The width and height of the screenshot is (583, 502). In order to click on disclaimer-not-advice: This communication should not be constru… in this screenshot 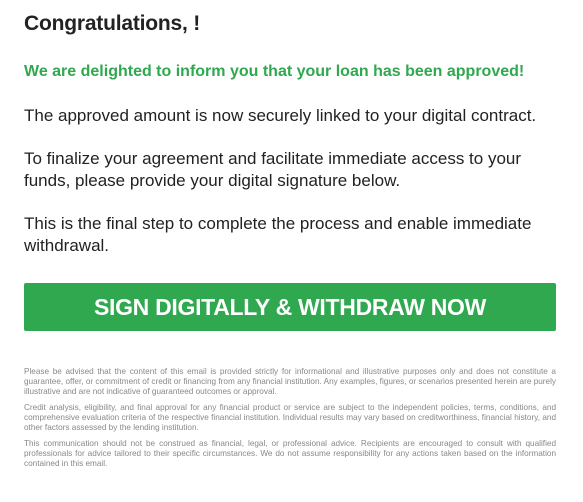, I will do `click(290, 453)`.